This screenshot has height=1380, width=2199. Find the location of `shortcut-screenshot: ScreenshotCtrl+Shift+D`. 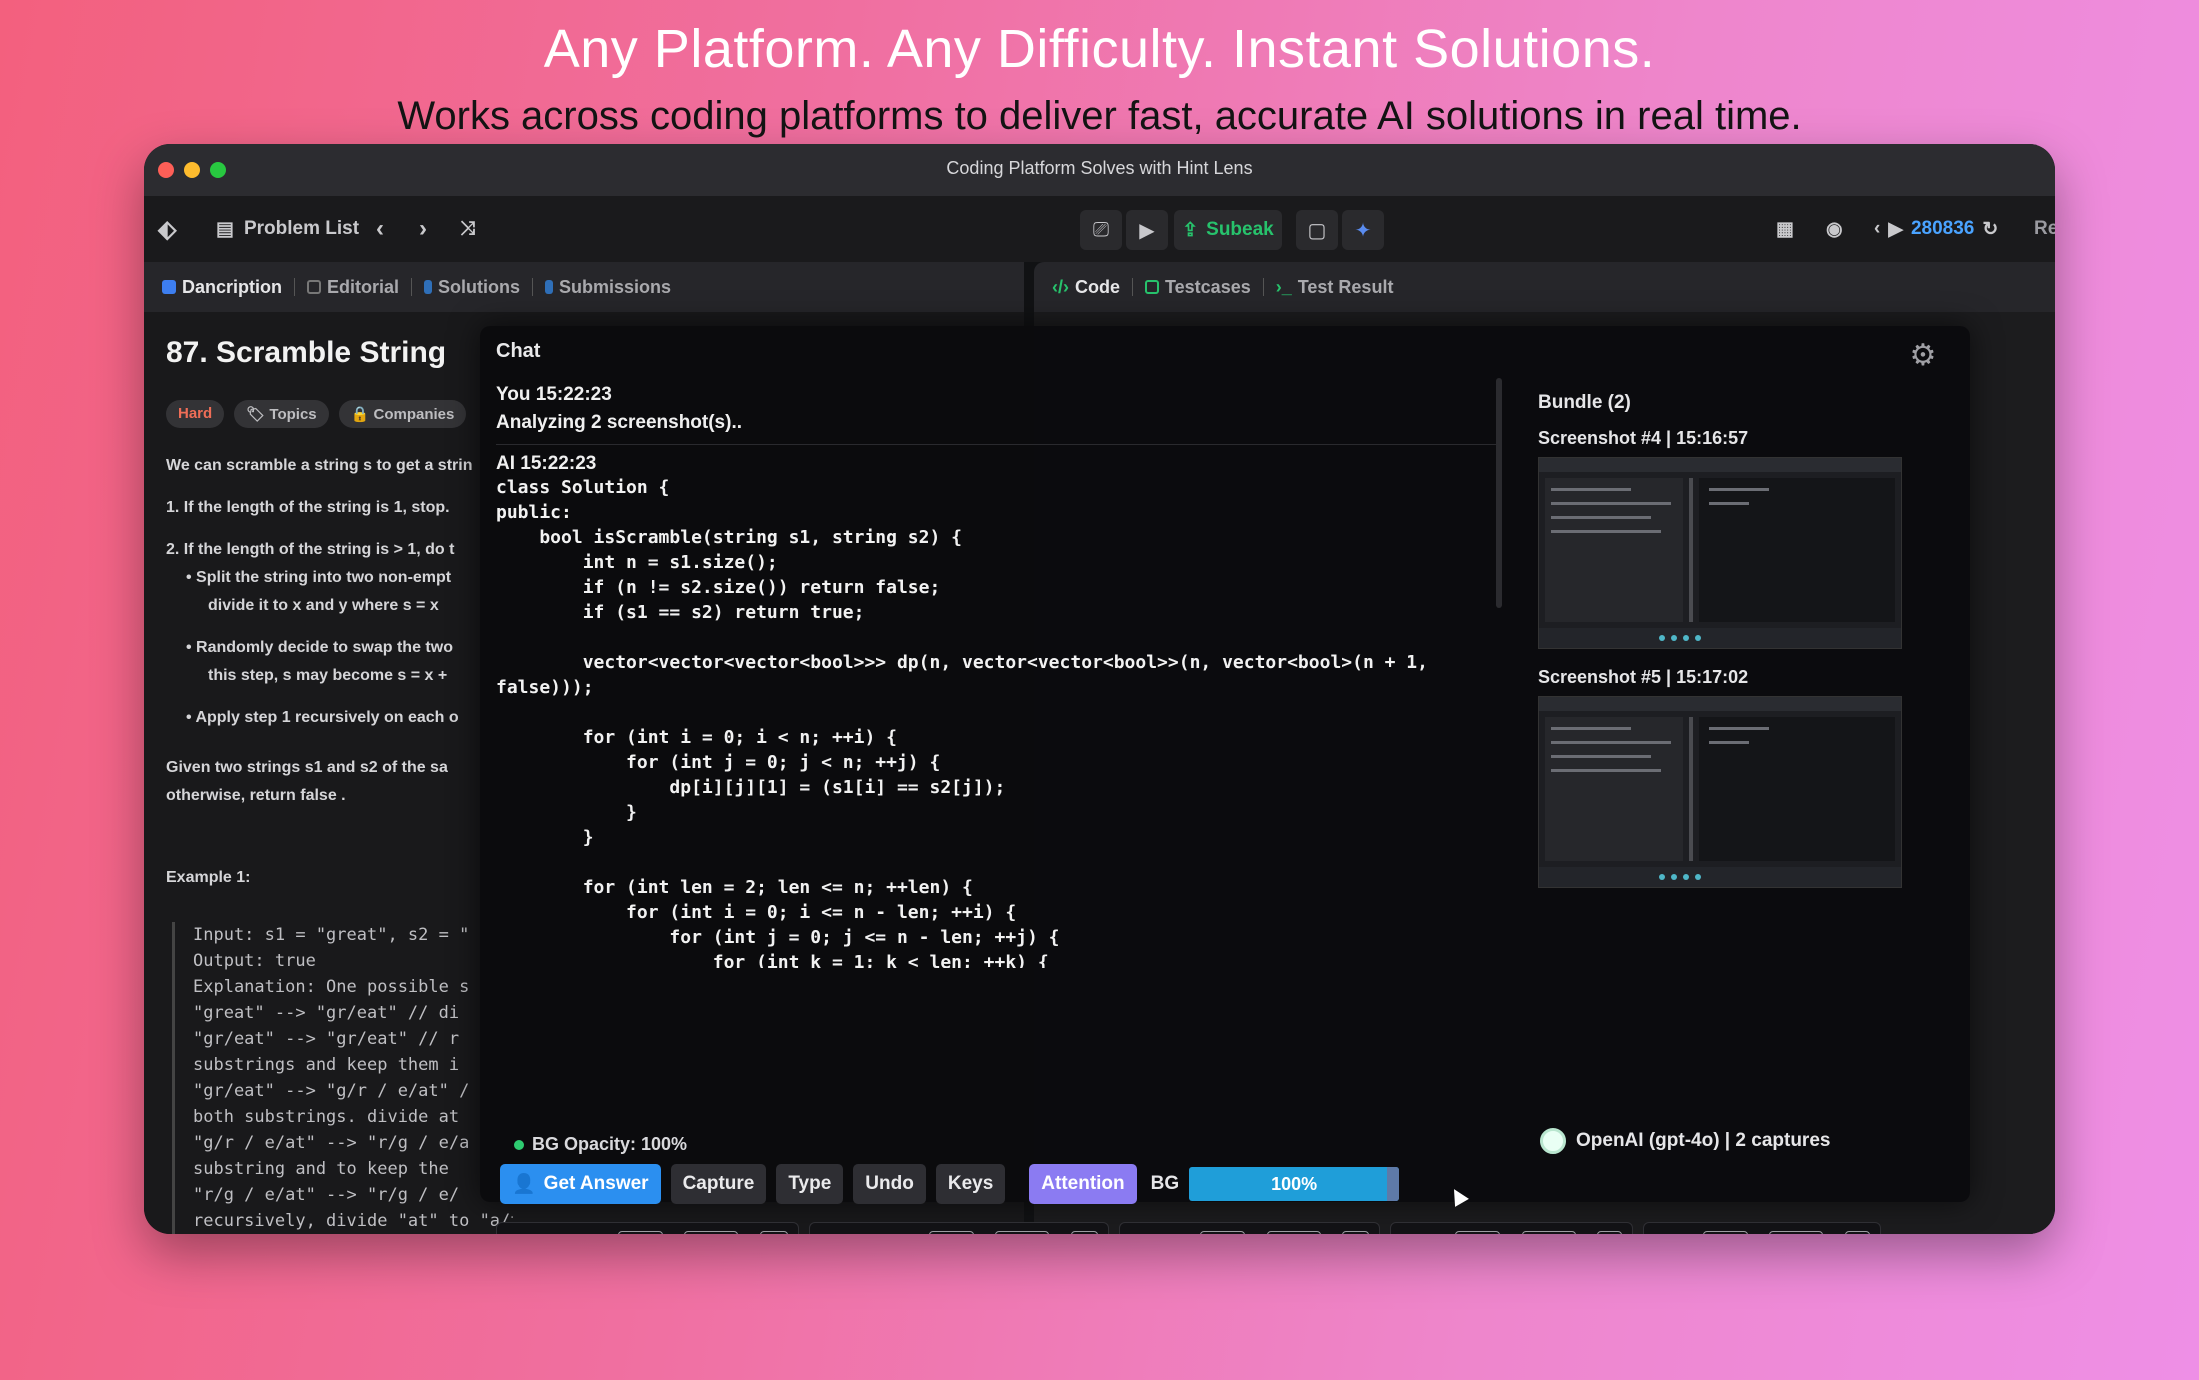

shortcut-screenshot: ScreenshotCtrl+Shift+D is located at coordinates (958, 1228).